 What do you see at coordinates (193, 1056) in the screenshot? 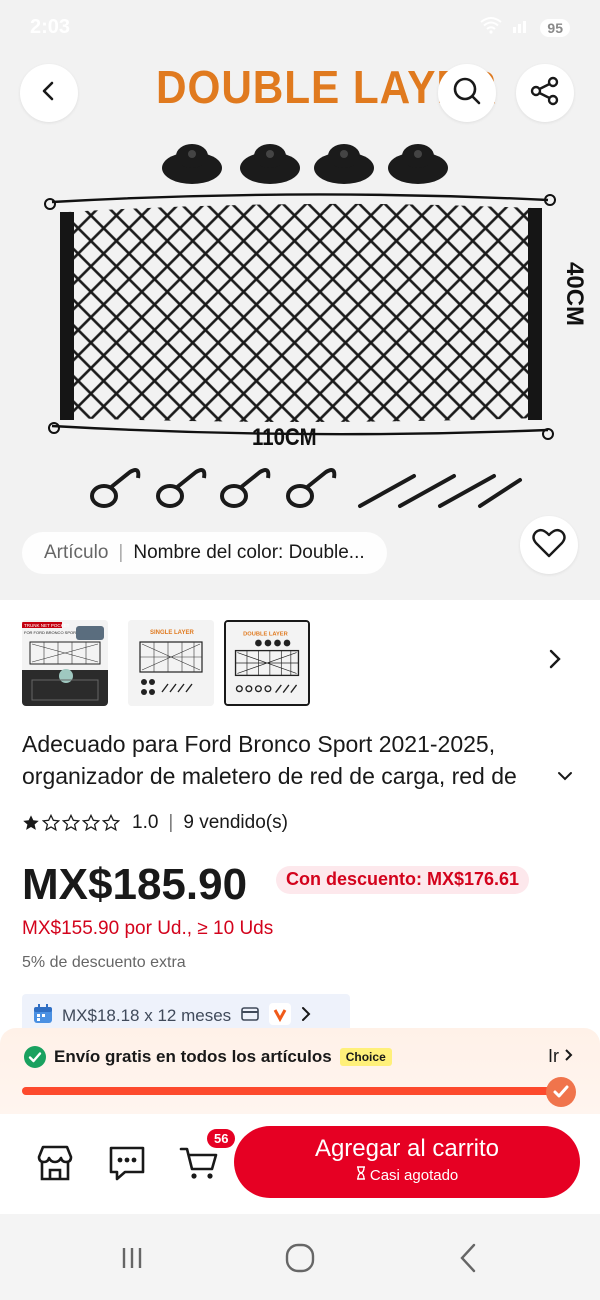
I see `shipping-text: Envío gratis en todos los artículos` at bounding box center [193, 1056].